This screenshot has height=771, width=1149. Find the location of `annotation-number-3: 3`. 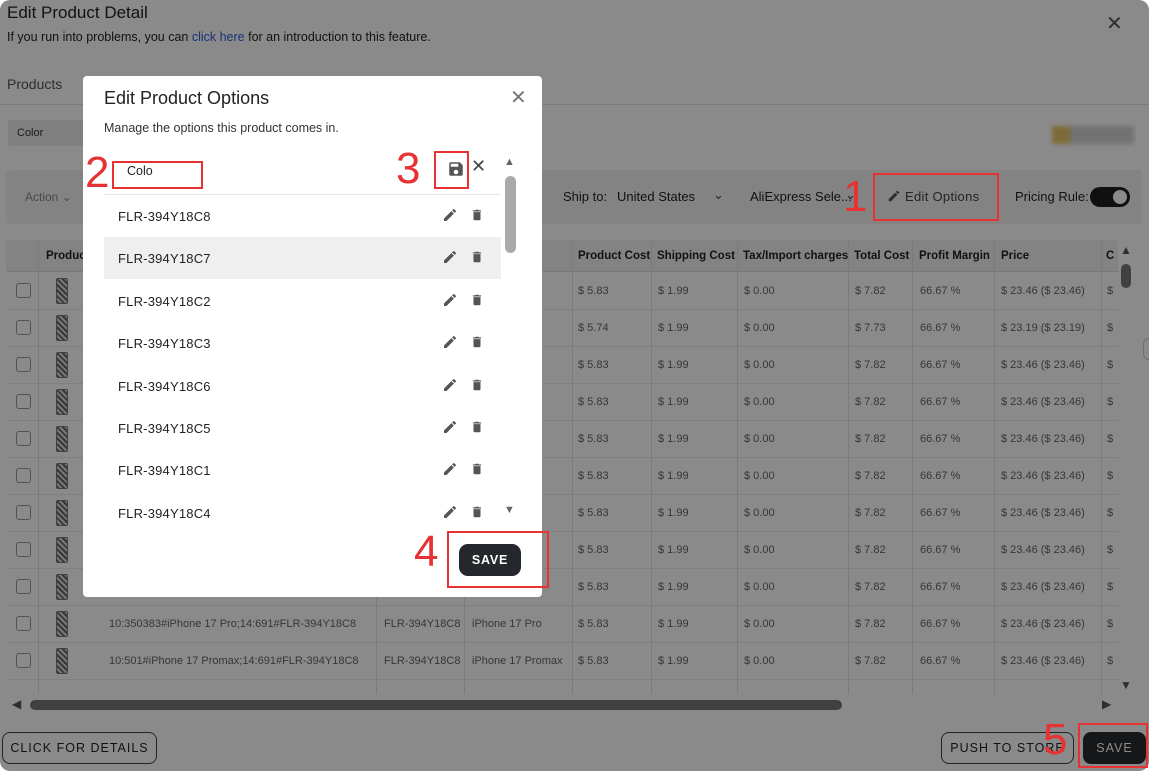

annotation-number-3: 3 is located at coordinates (408, 168).